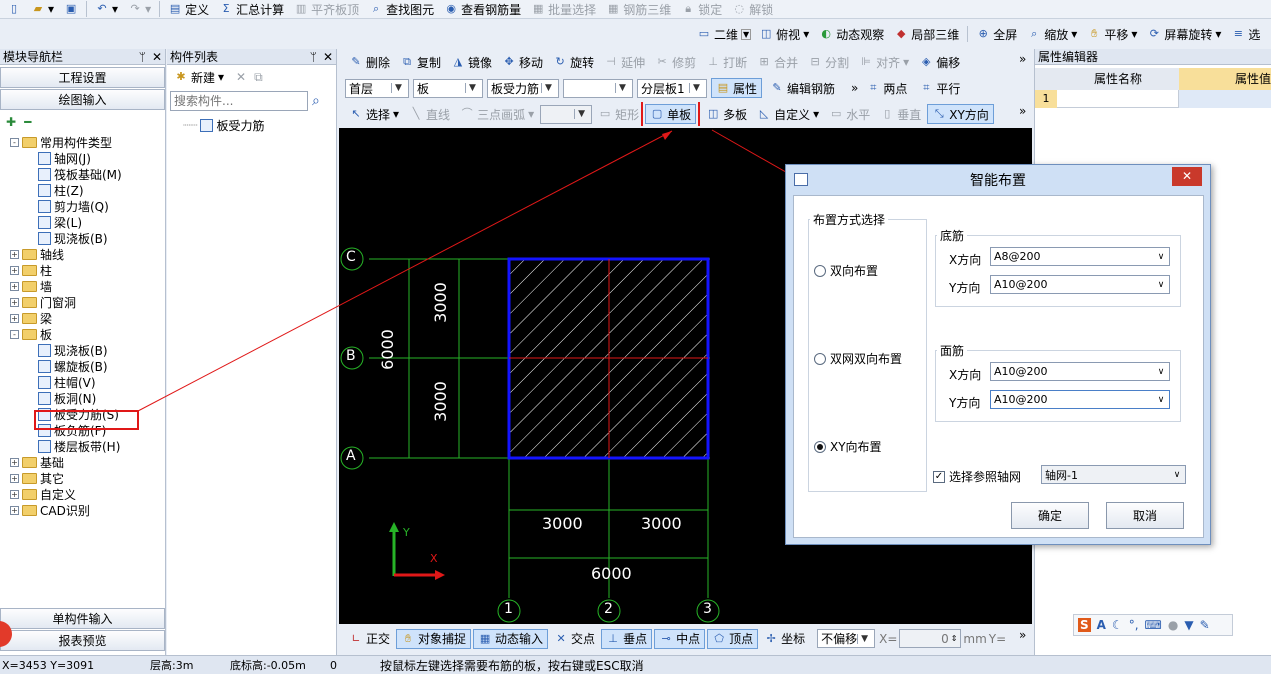  What do you see at coordinates (522, 62) in the screenshot?
I see `move-button: ✥ 移动` at bounding box center [522, 62].